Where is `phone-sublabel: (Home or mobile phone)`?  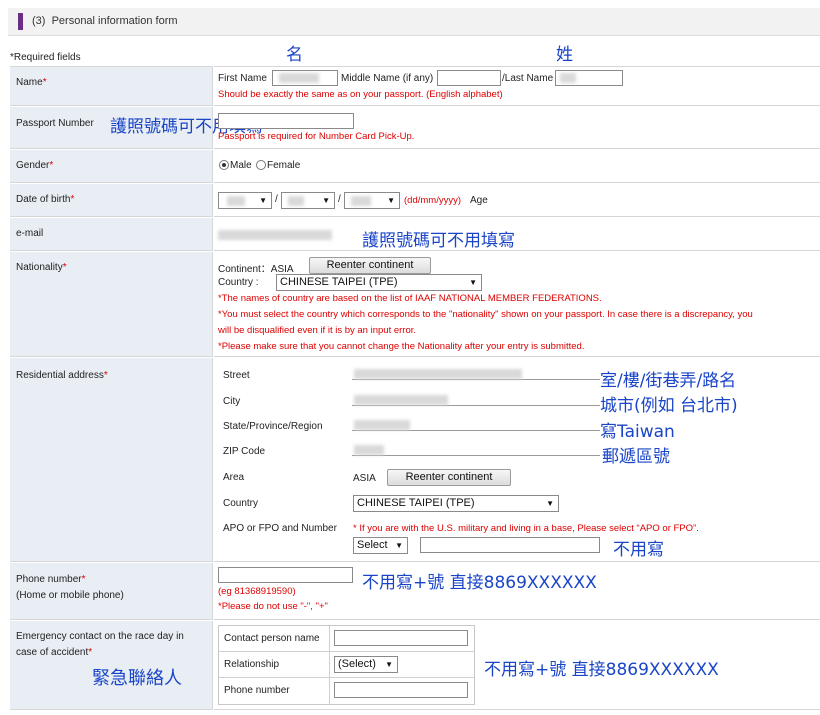
phone-sublabel: (Home or mobile phone) is located at coordinates (70, 595).